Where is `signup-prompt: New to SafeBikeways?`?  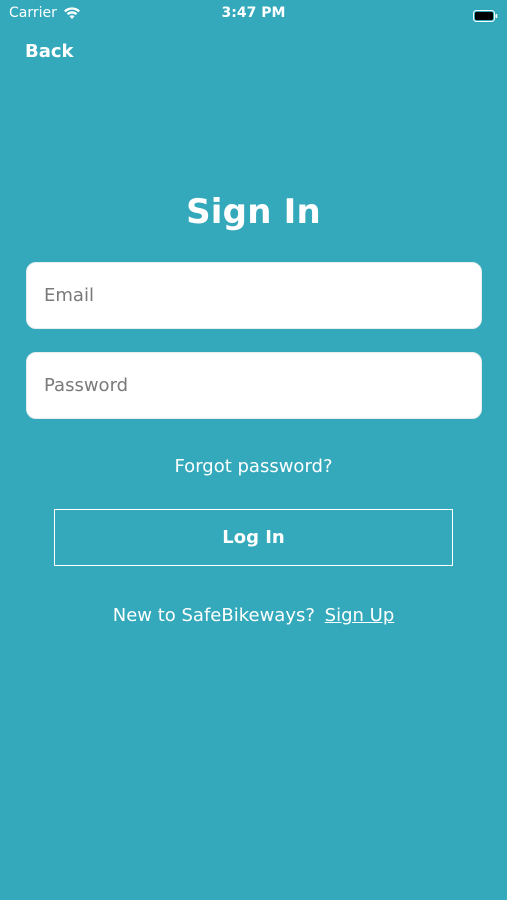
signup-prompt: New to SafeBikeways? is located at coordinates (213, 615).